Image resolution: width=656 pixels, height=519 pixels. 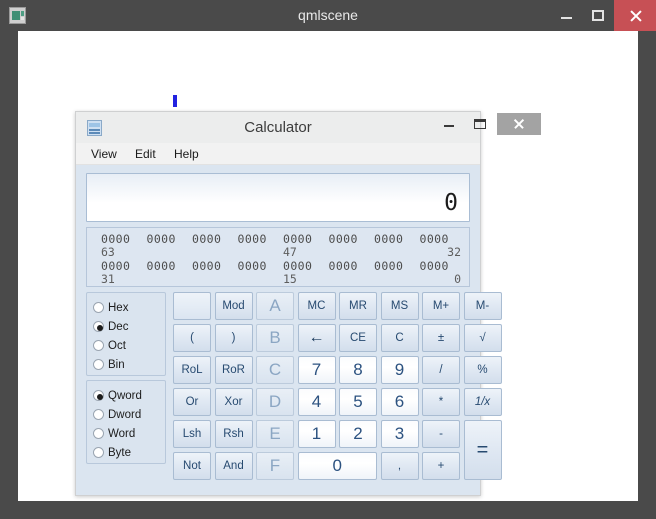 What do you see at coordinates (598, 15) in the screenshot?
I see `qmlscene-maximize-button` at bounding box center [598, 15].